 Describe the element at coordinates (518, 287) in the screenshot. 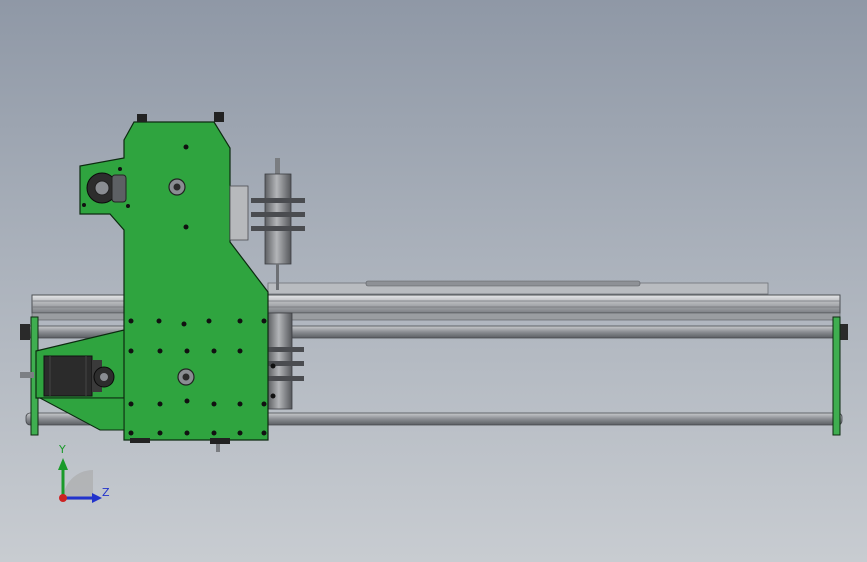

I see `top-rail-strip` at that location.